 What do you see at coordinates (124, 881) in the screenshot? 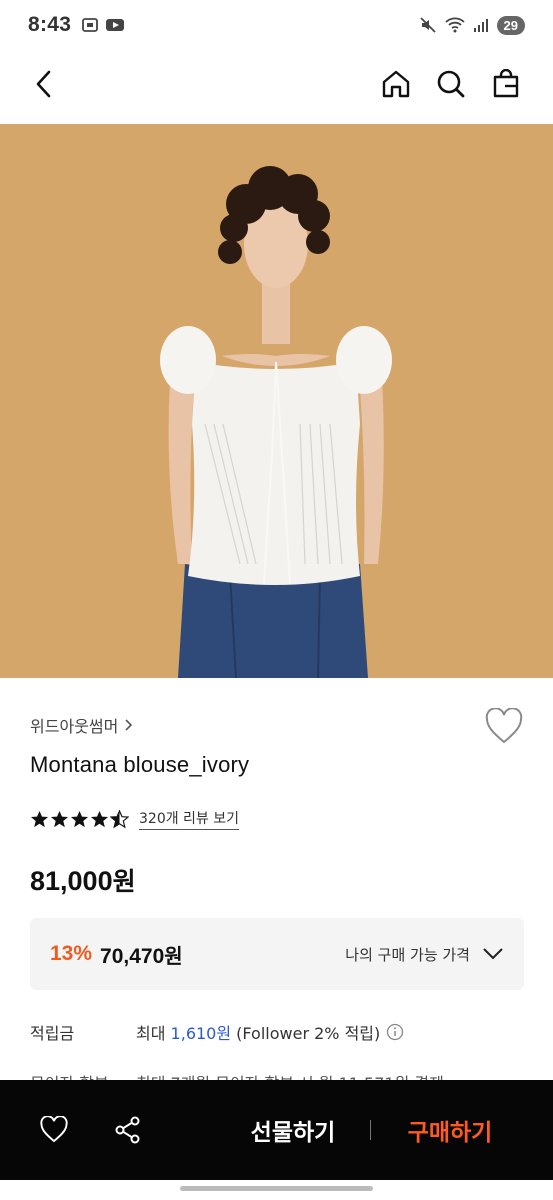
I see `price-unit: 원` at bounding box center [124, 881].